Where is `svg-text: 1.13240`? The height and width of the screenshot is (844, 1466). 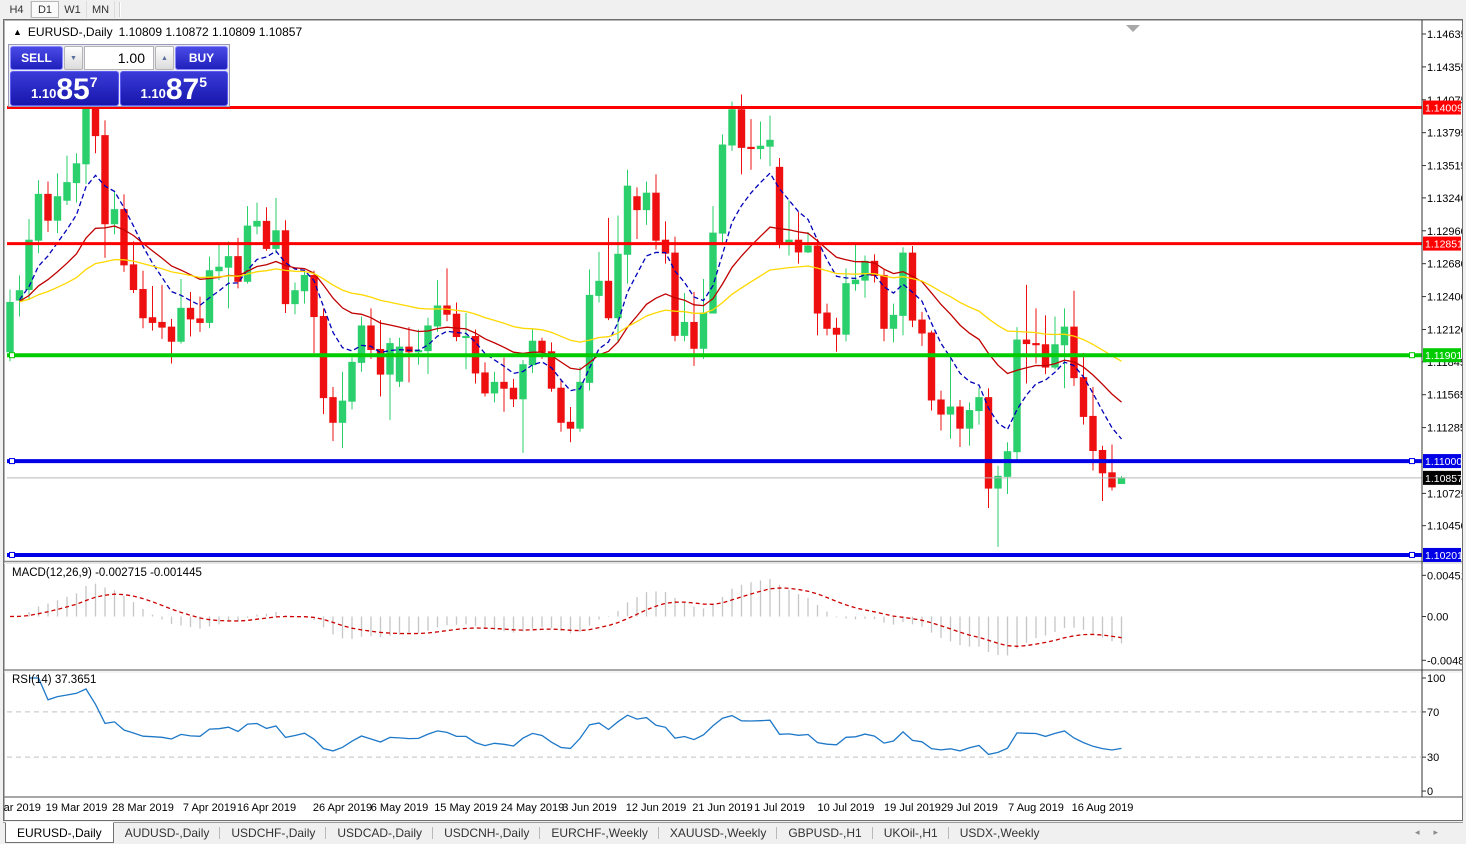
svg-text: 1.13240 is located at coordinates (1444, 199).